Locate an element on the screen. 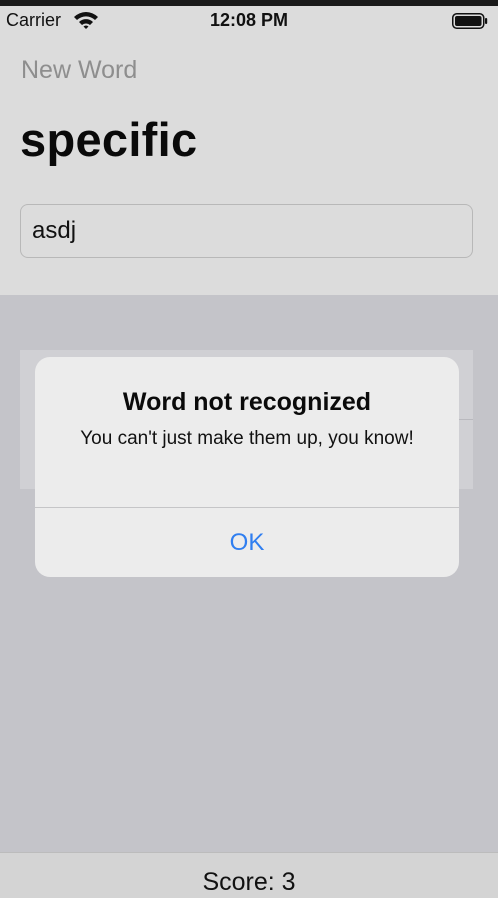 This screenshot has height=898, width=498. root-word-title: specific is located at coordinates (109, 139).